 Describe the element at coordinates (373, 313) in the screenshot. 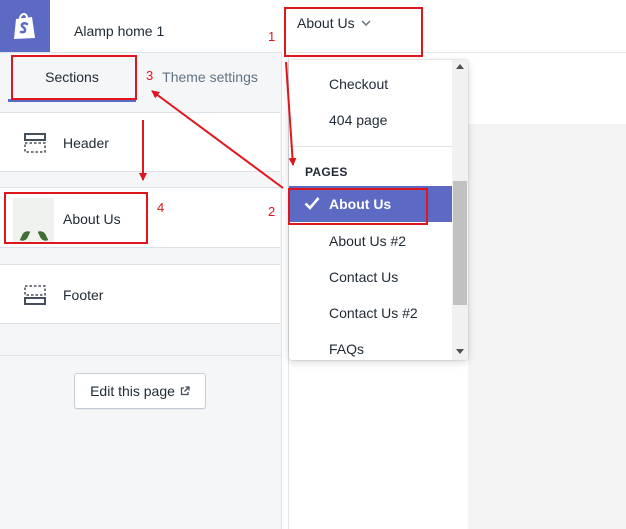

I see `dropdown-item-contact-us-2: Contact Us #2` at that location.